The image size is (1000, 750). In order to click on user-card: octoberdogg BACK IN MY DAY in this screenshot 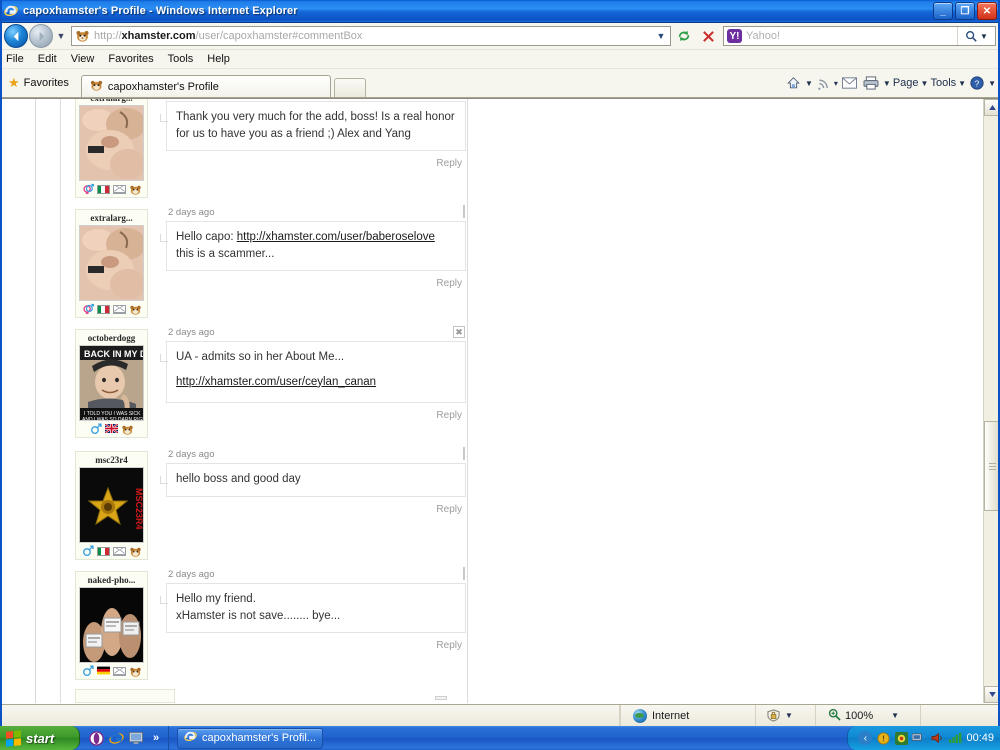, I will do `click(111, 383)`.